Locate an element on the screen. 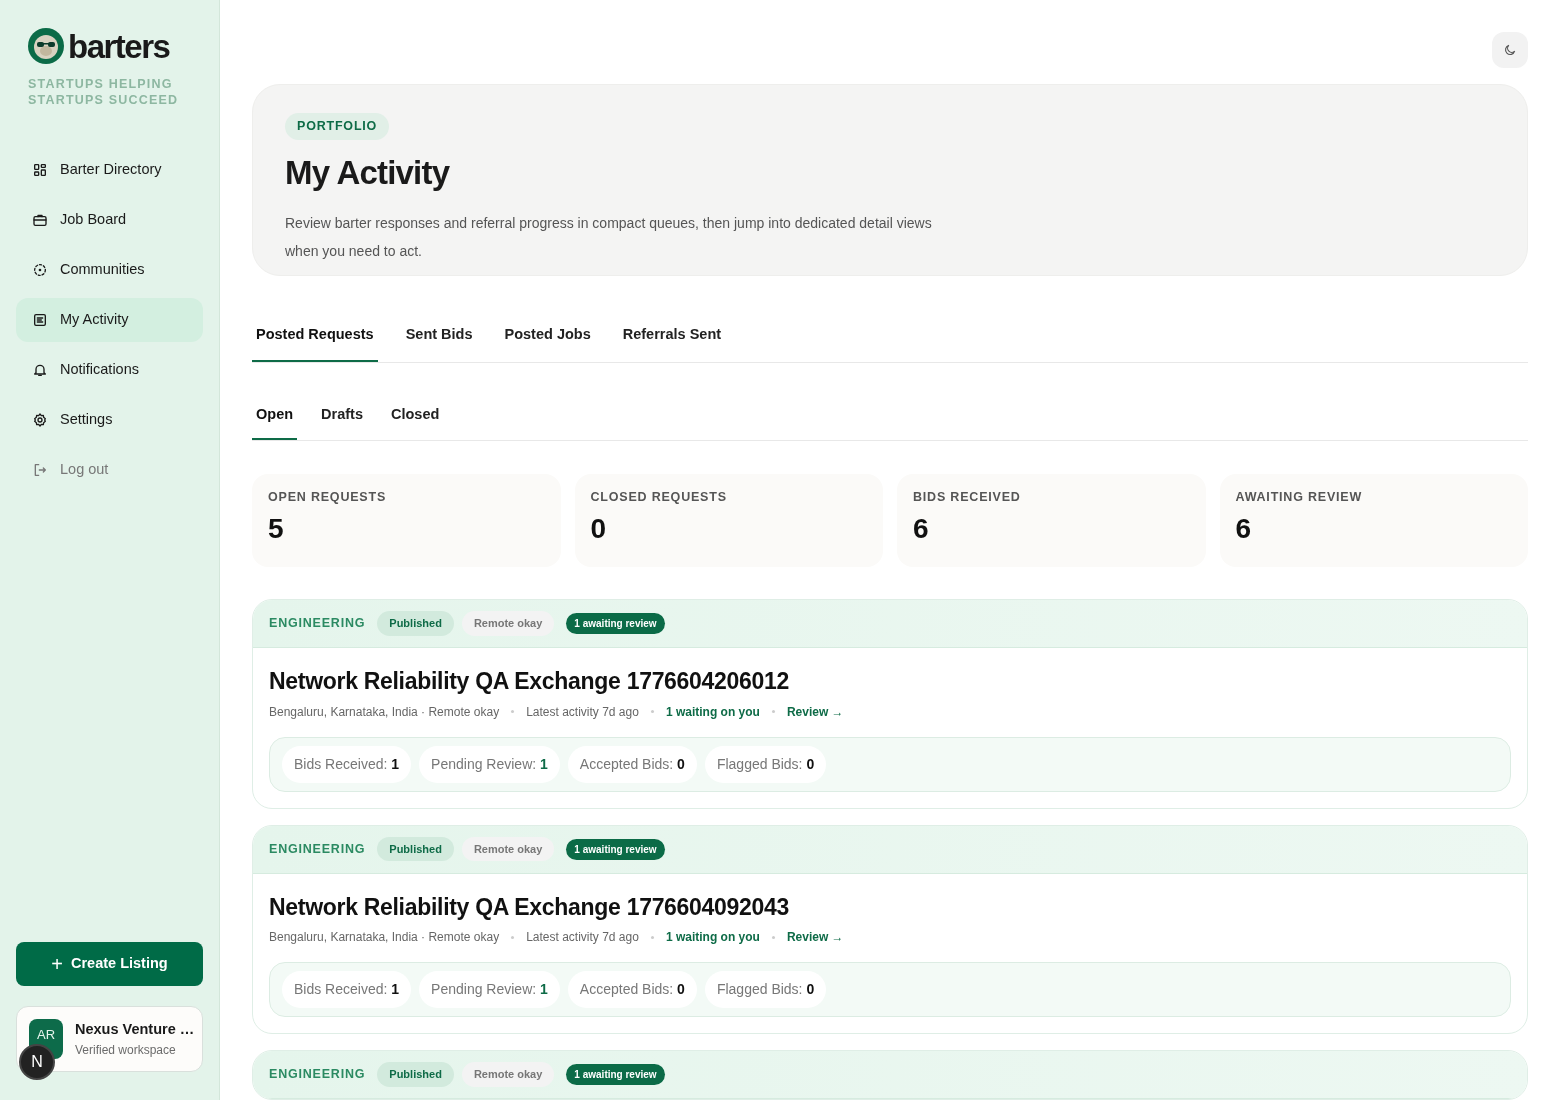 This screenshot has height=1100, width=1560. gear-icon is located at coordinates (40, 420).